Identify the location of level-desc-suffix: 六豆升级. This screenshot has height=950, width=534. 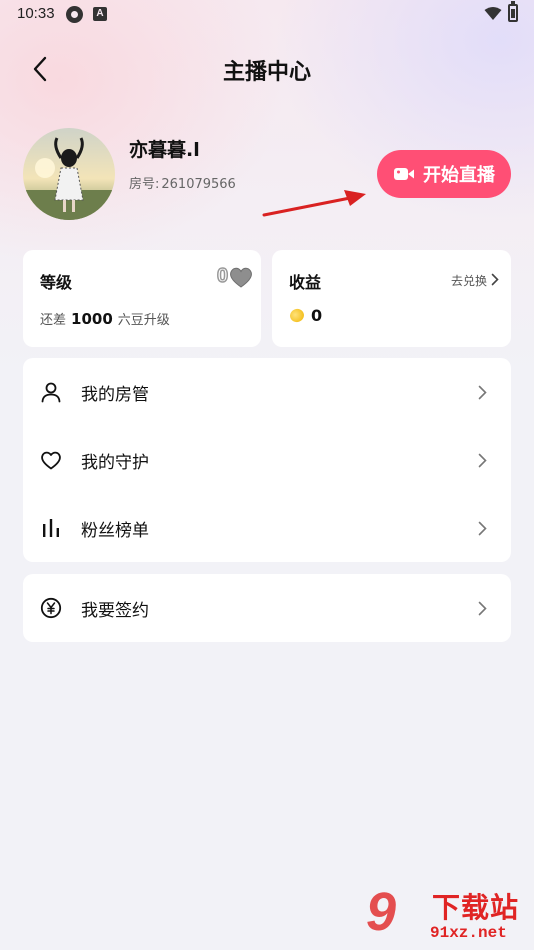
(143, 320).